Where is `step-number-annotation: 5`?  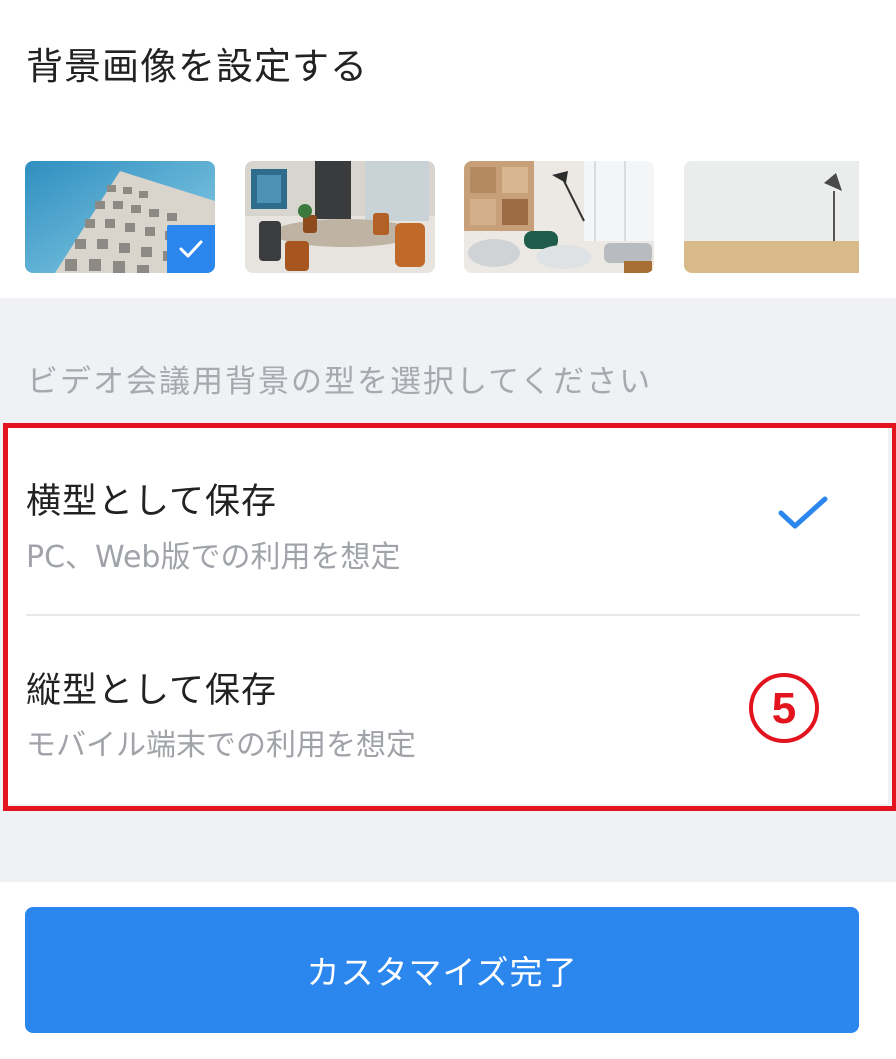
step-number-annotation: 5 is located at coordinates (784, 708).